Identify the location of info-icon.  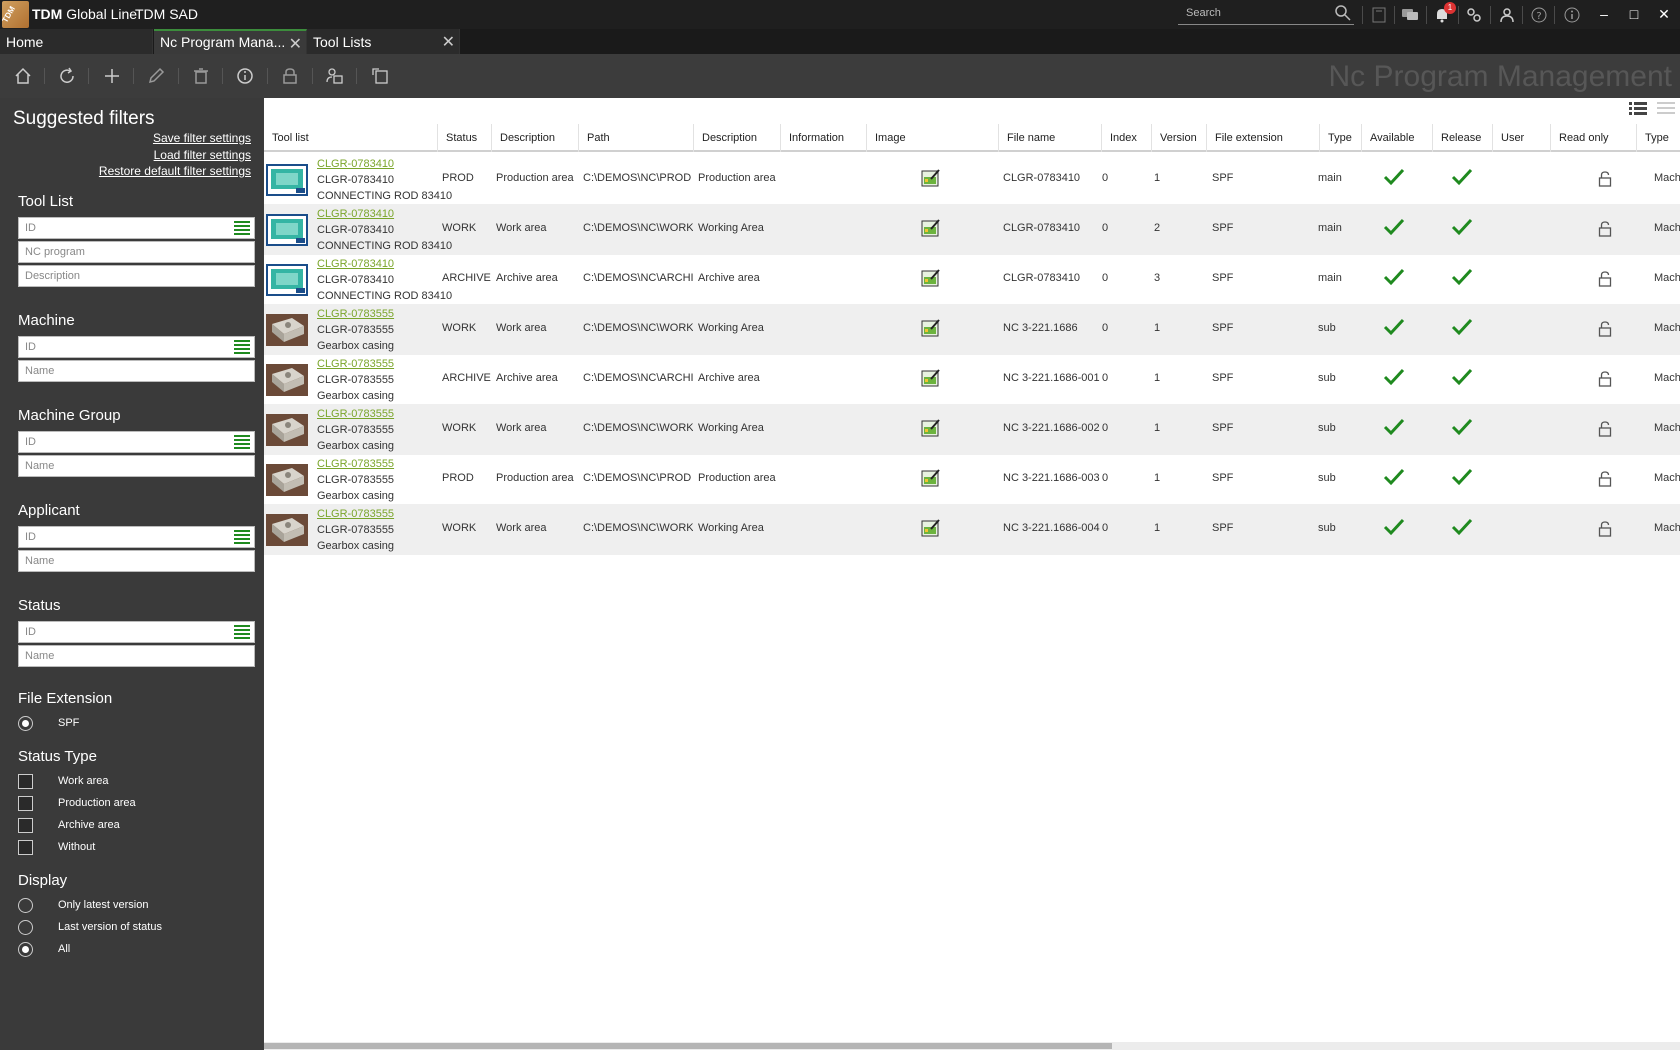
(1572, 15).